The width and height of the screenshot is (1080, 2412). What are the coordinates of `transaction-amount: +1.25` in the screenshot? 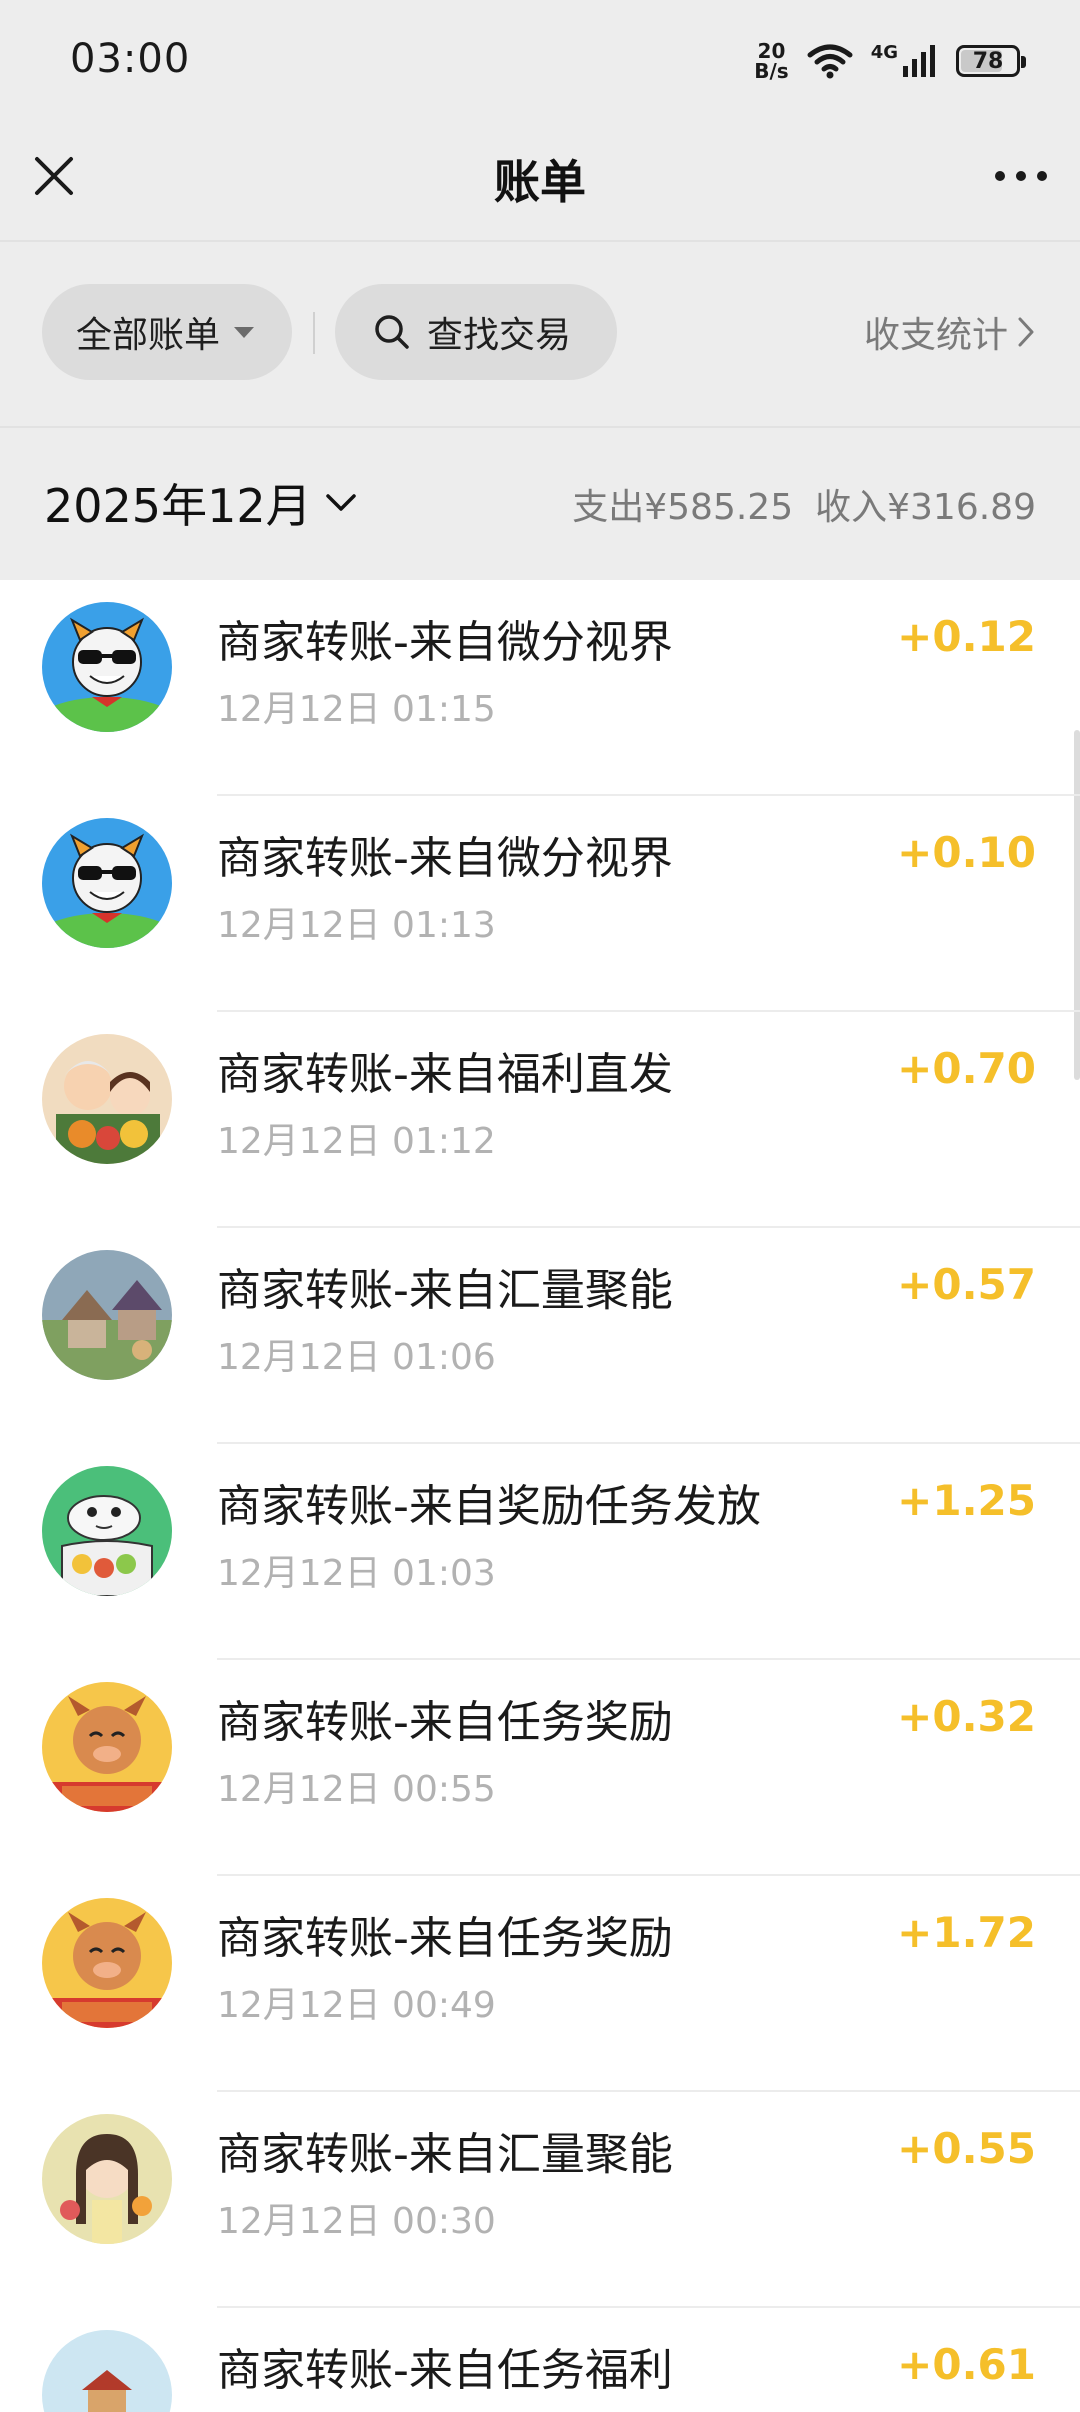 It's located at (966, 1500).